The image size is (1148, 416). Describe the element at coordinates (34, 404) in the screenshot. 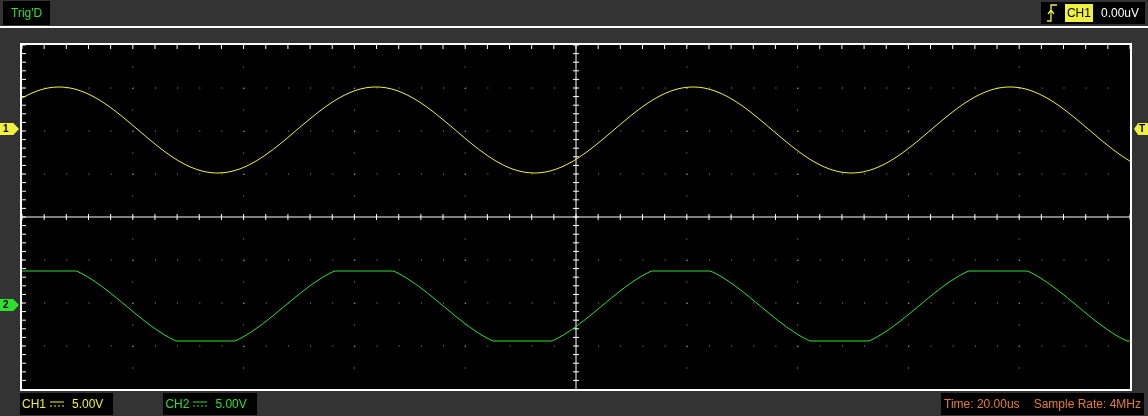

I see `channel-label: CH1` at that location.